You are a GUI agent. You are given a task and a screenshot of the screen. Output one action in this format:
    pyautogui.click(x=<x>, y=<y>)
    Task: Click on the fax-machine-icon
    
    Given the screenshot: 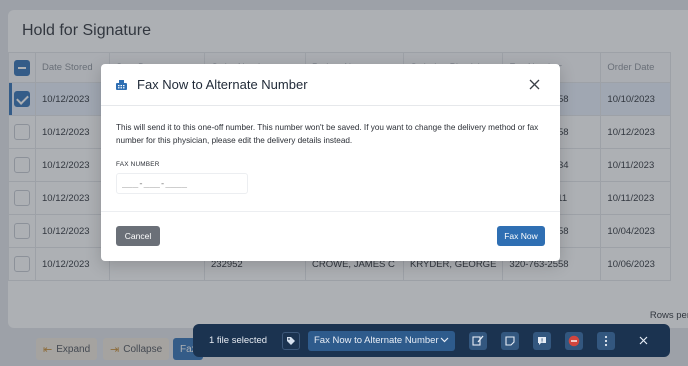 What is the action you would take?
    pyautogui.click(x=121, y=84)
    